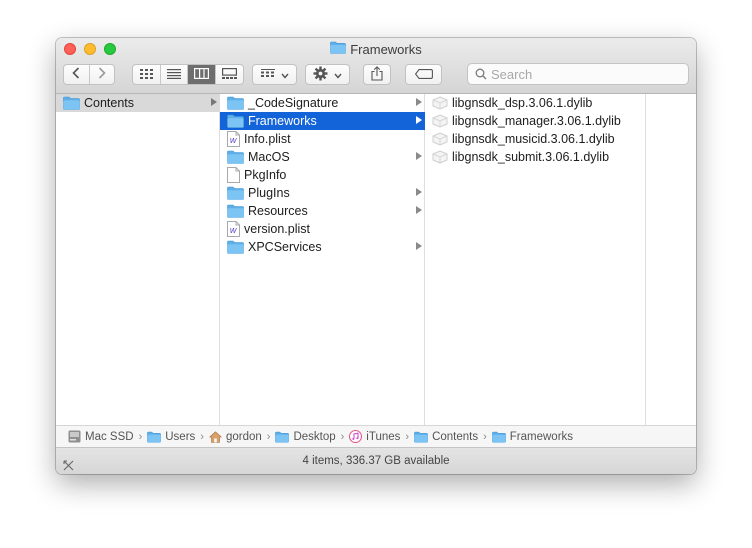  I want to click on icon-view-icon, so click(146, 75).